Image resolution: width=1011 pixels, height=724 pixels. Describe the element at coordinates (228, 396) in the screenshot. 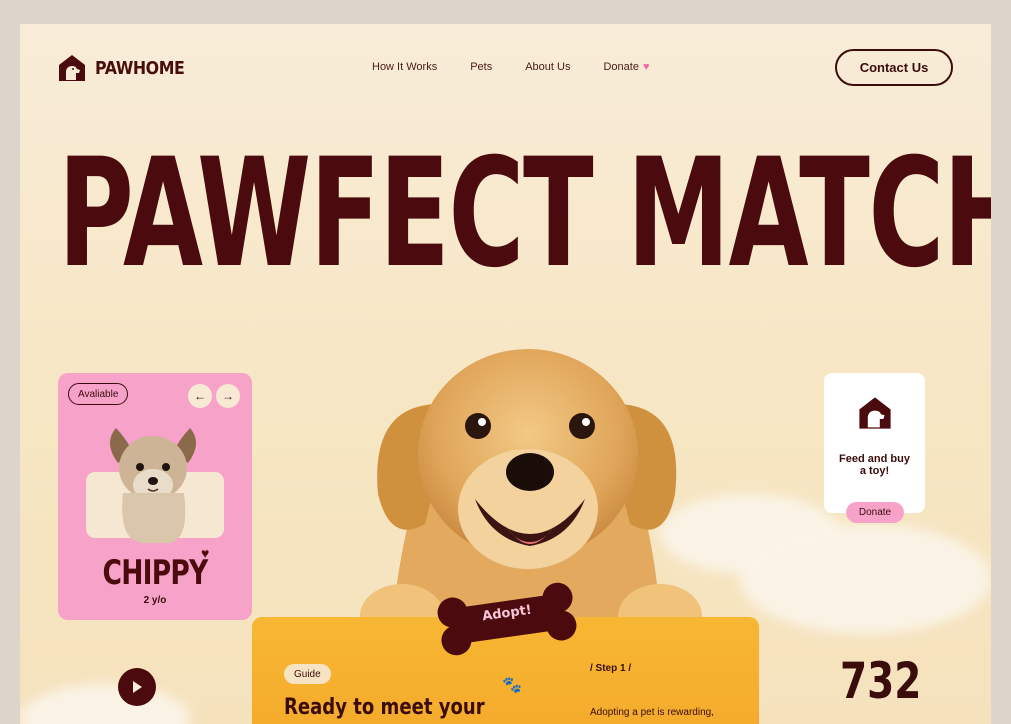

I see `arrow-right-icon: →` at that location.